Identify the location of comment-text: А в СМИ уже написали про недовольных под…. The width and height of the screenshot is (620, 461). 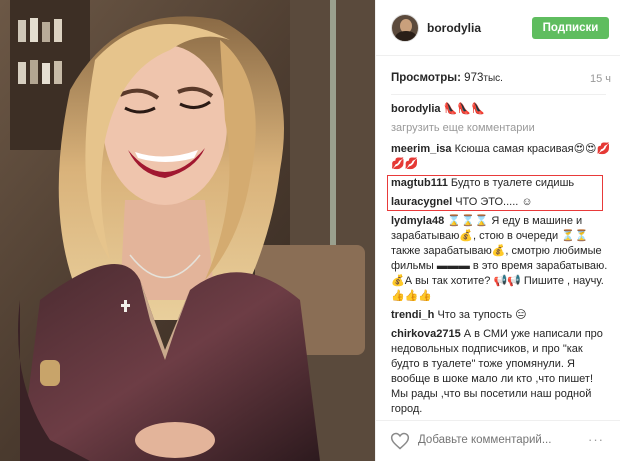
(497, 371).